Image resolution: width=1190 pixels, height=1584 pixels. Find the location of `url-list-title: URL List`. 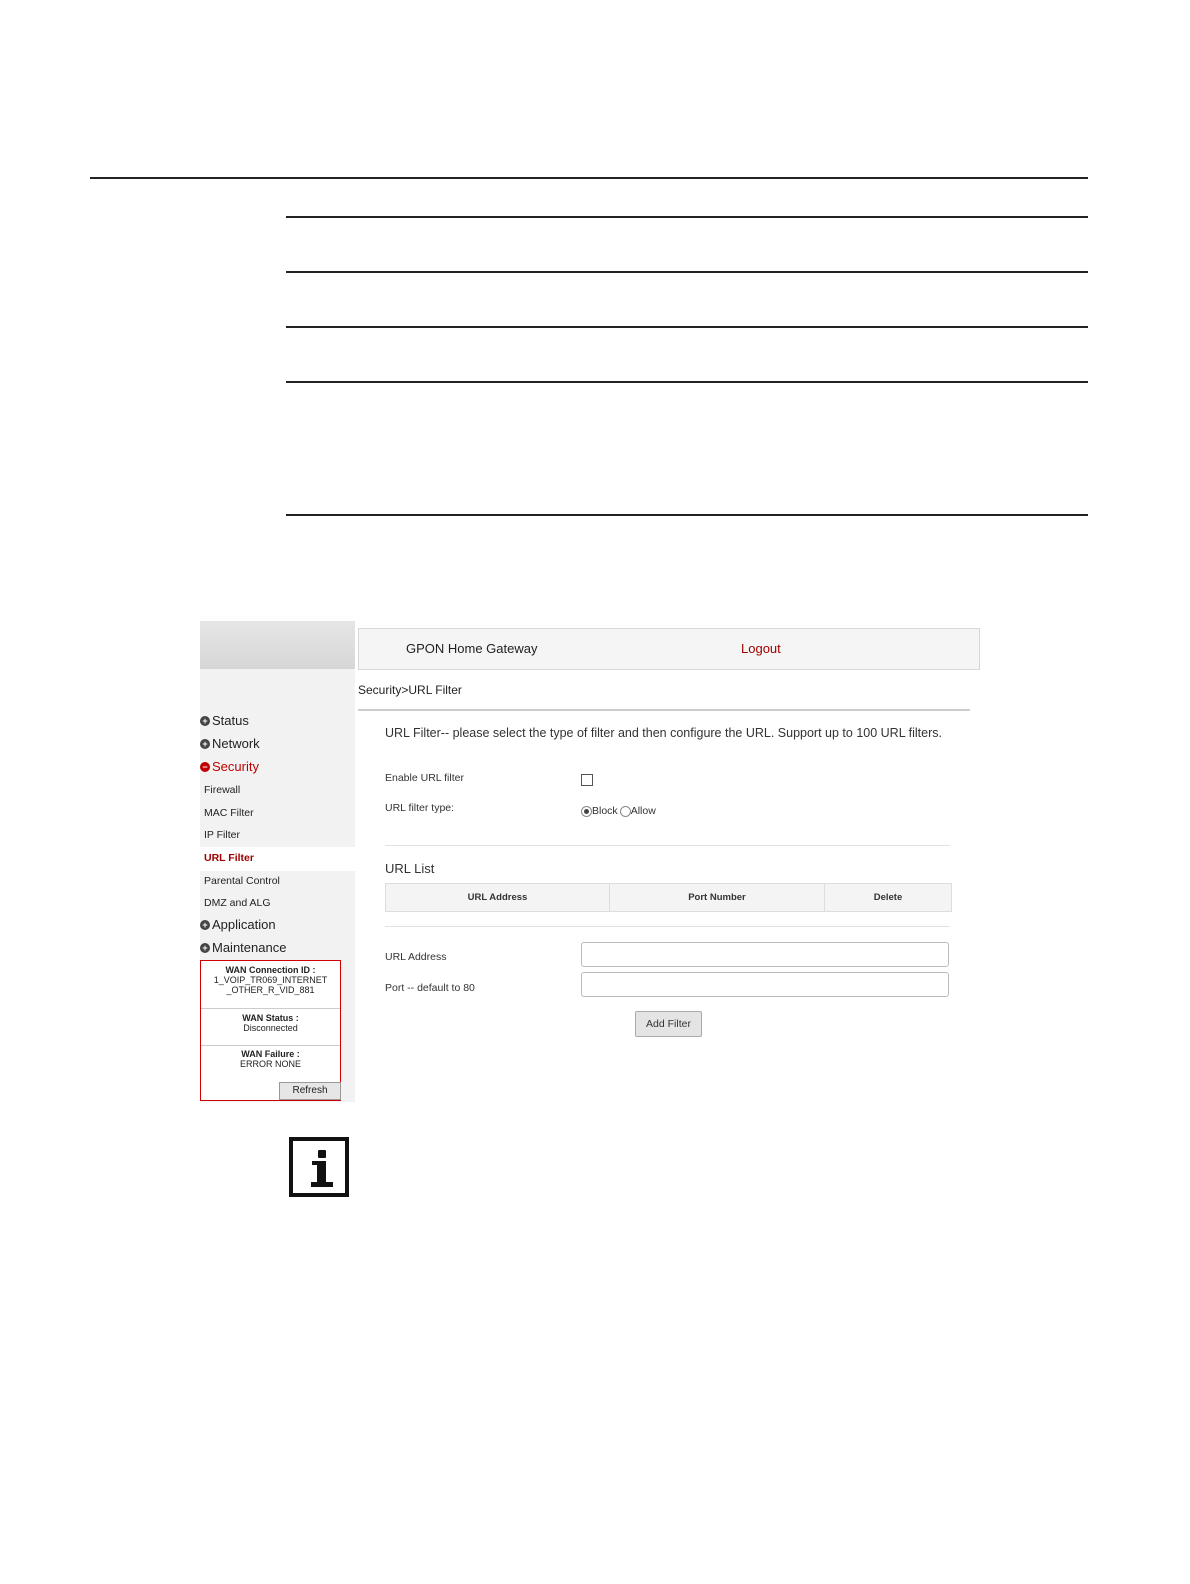

url-list-title: URL List is located at coordinates (410, 868).